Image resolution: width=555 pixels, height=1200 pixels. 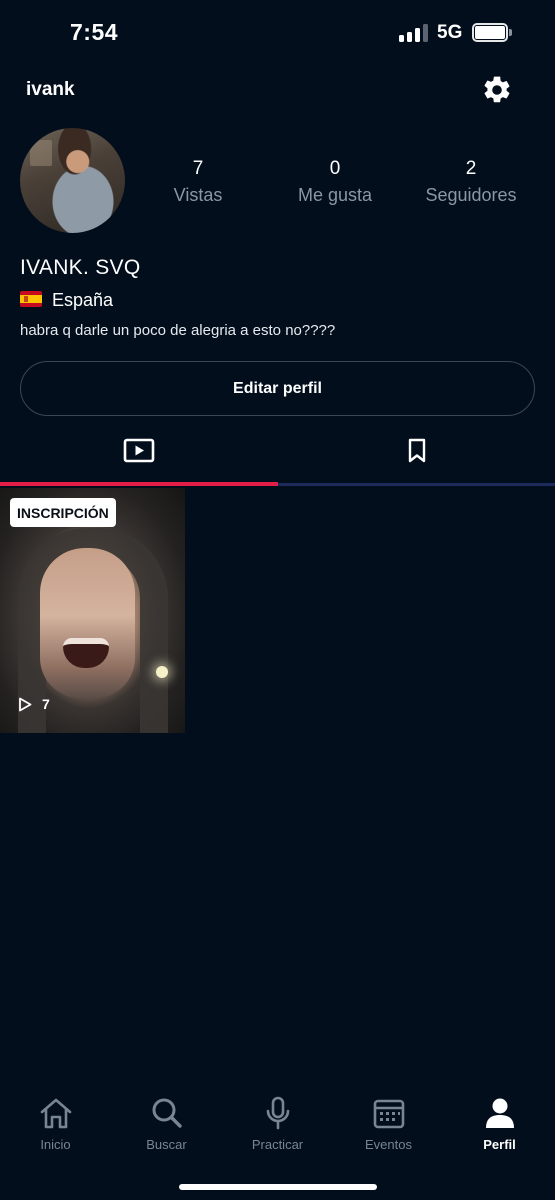 What do you see at coordinates (471, 195) in the screenshot?
I see `stat-followers-label: Seguidores` at bounding box center [471, 195].